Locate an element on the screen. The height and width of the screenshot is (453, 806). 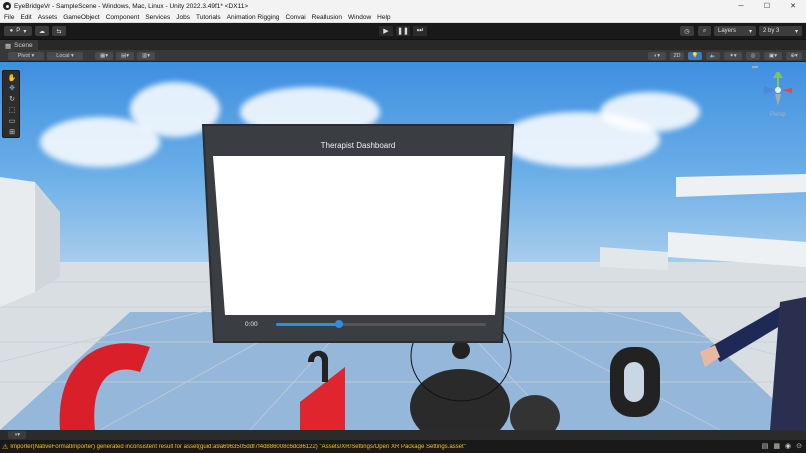
progress-icon: ▤ is located at coordinates (765, 446).